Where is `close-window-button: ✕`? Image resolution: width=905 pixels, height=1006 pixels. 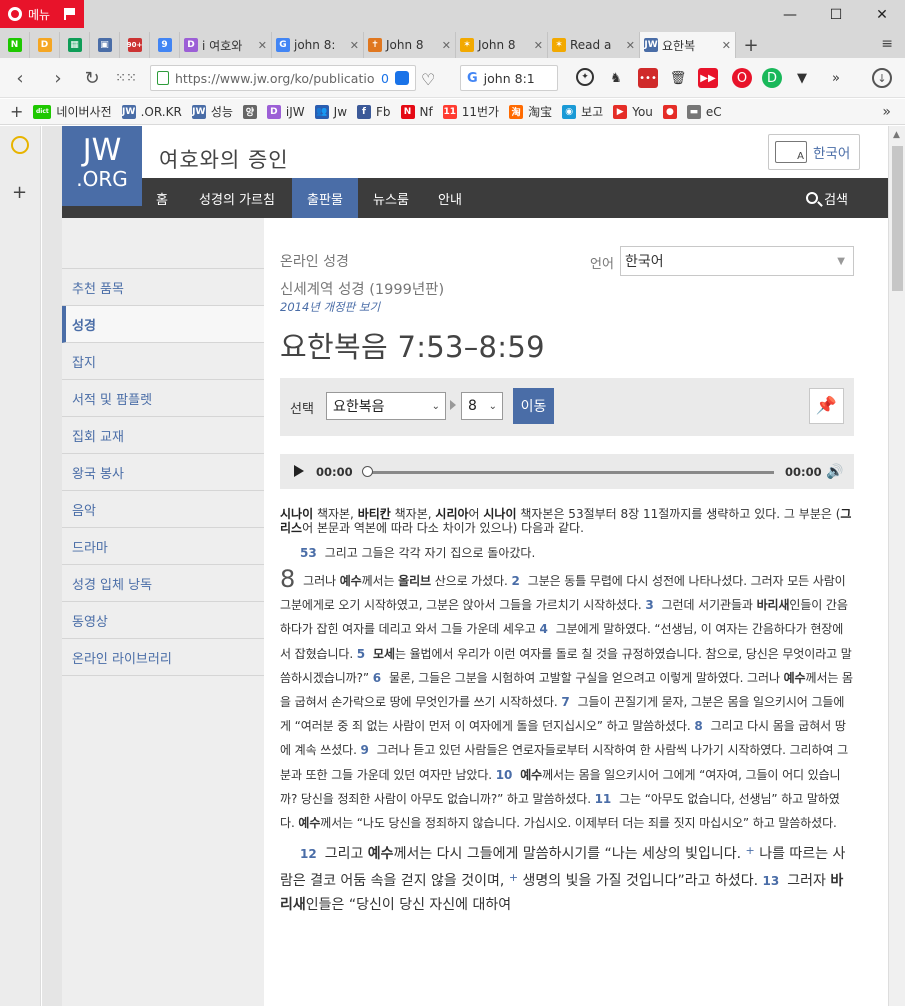
close-window-button: ✕ is located at coordinates (882, 15).